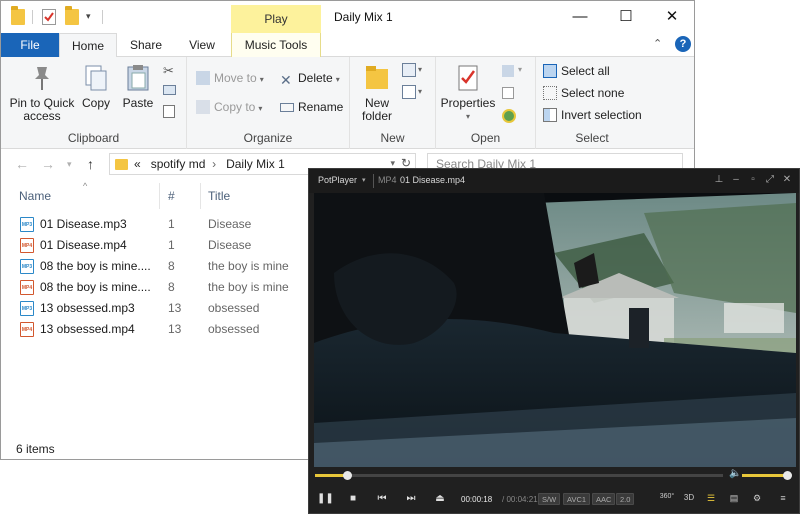 The width and height of the screenshot is (800, 514). Describe the element at coordinates (767, 475) in the screenshot. I see `volume-slider` at that location.